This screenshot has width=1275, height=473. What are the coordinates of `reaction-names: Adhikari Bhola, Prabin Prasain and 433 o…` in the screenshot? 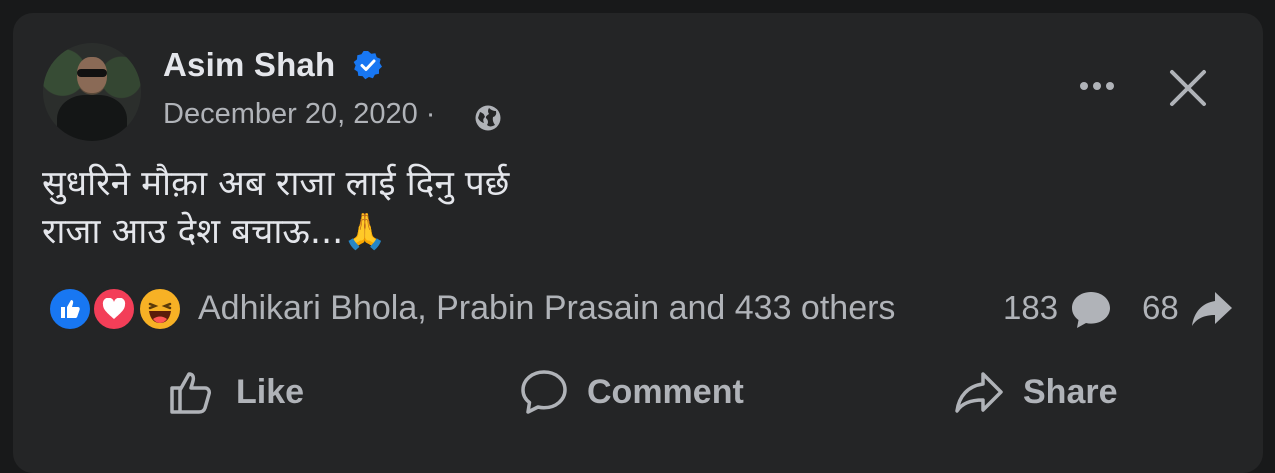 It's located at (546, 308).